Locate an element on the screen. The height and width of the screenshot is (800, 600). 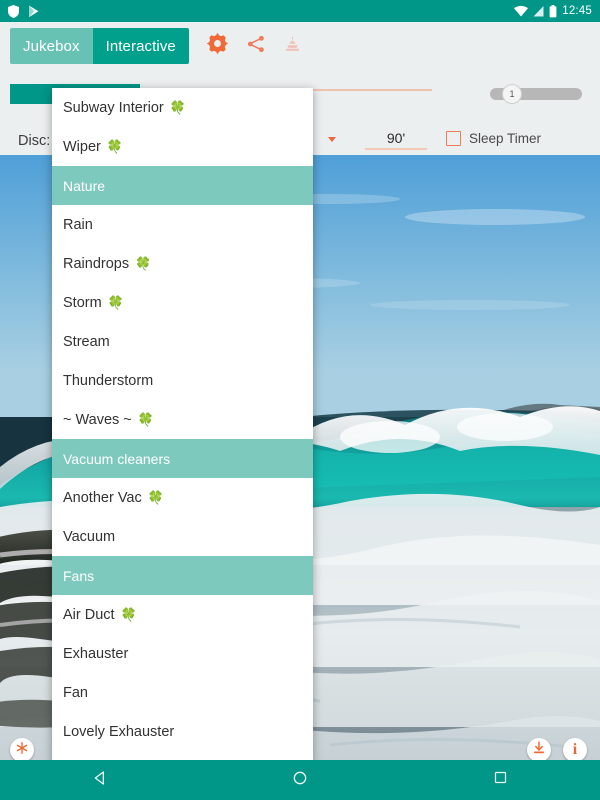
chevron-down-icon is located at coordinates (332, 139).